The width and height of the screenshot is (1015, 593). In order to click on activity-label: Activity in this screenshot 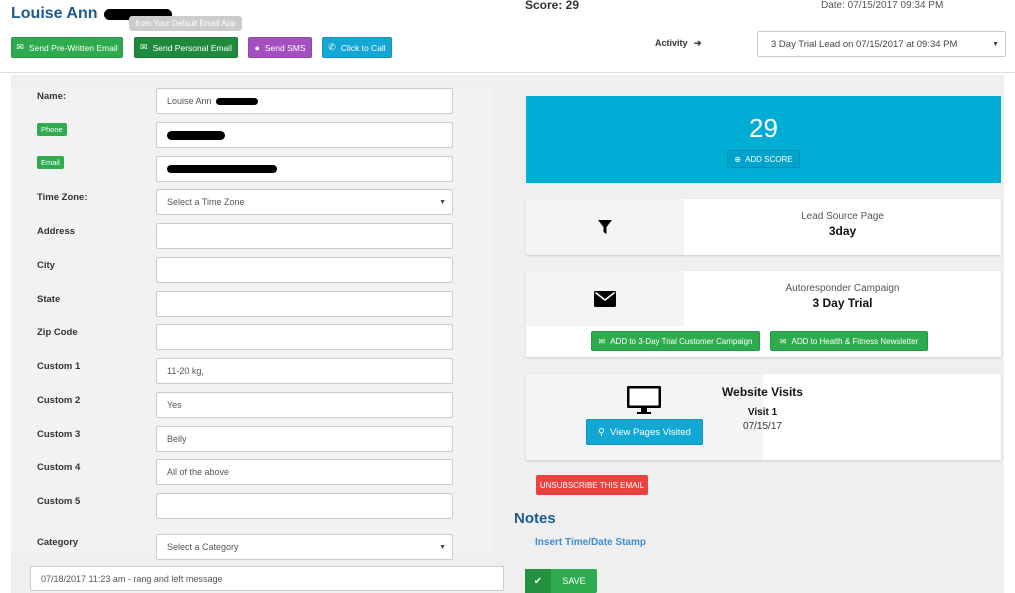, I will do `click(671, 43)`.